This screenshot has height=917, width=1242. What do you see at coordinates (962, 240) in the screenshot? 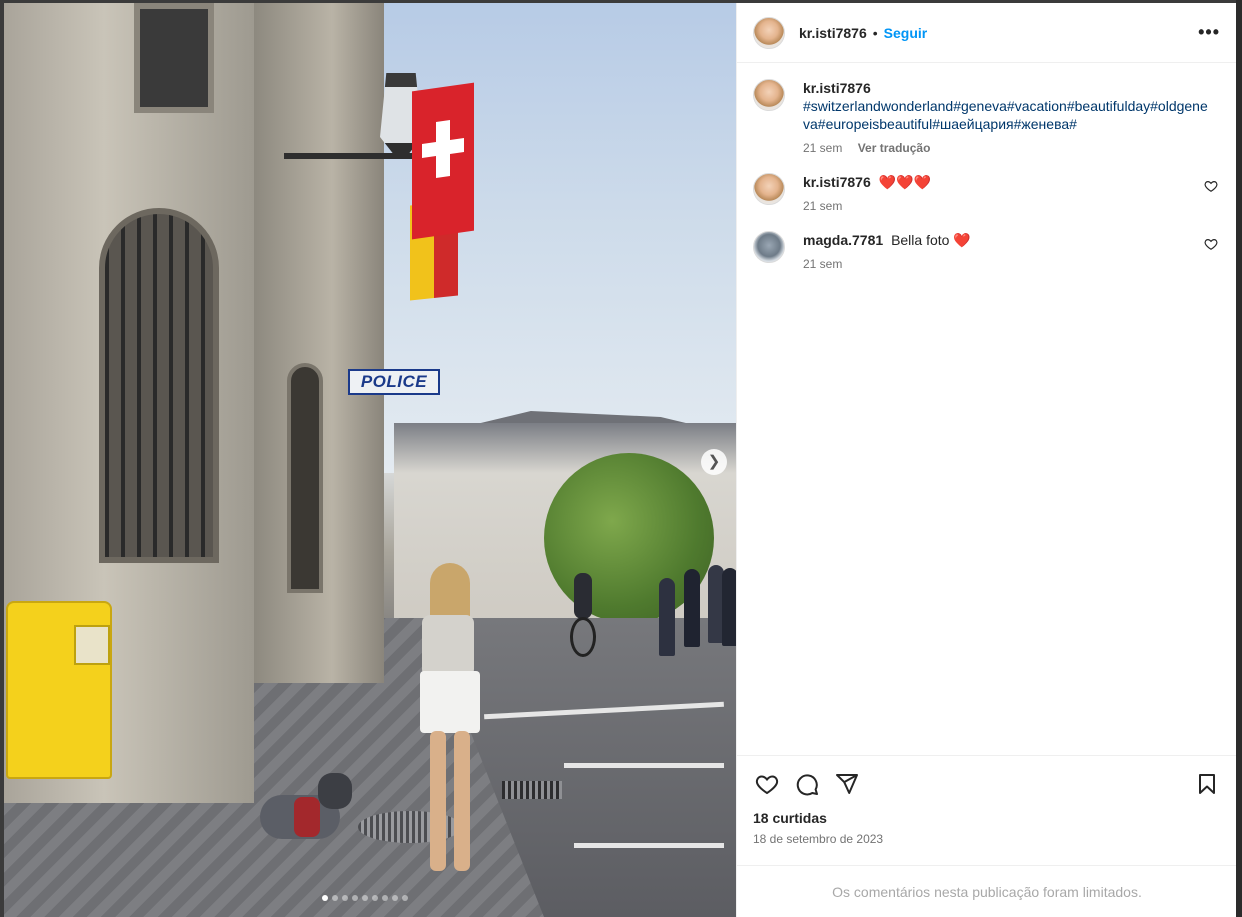
I see `heart-emoji: ❤️` at bounding box center [962, 240].